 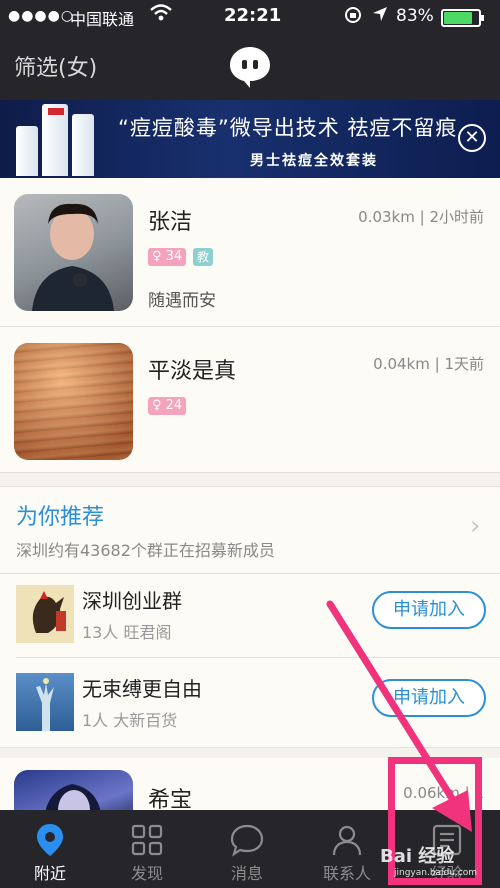 What do you see at coordinates (192, 371) in the screenshot?
I see `person-name: 平淡是真` at bounding box center [192, 371].